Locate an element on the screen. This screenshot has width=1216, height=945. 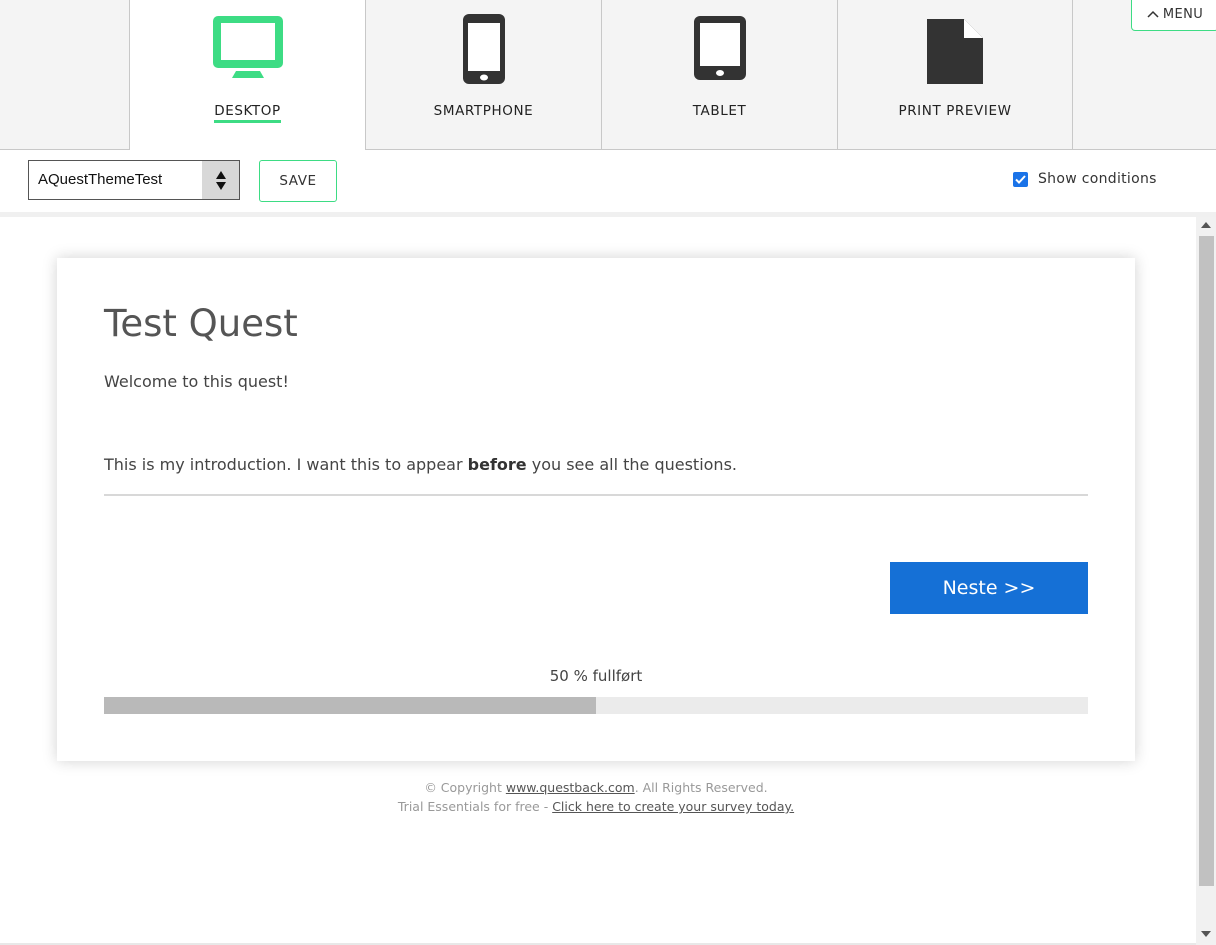
tab-print-preview: PRINT PREVIEW is located at coordinates (954, 75).